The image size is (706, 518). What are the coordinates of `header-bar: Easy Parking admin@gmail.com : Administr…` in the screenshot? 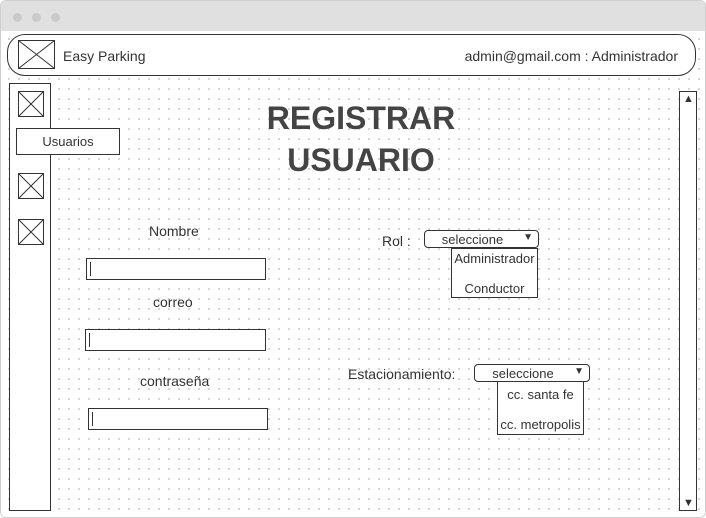 It's located at (351, 55).